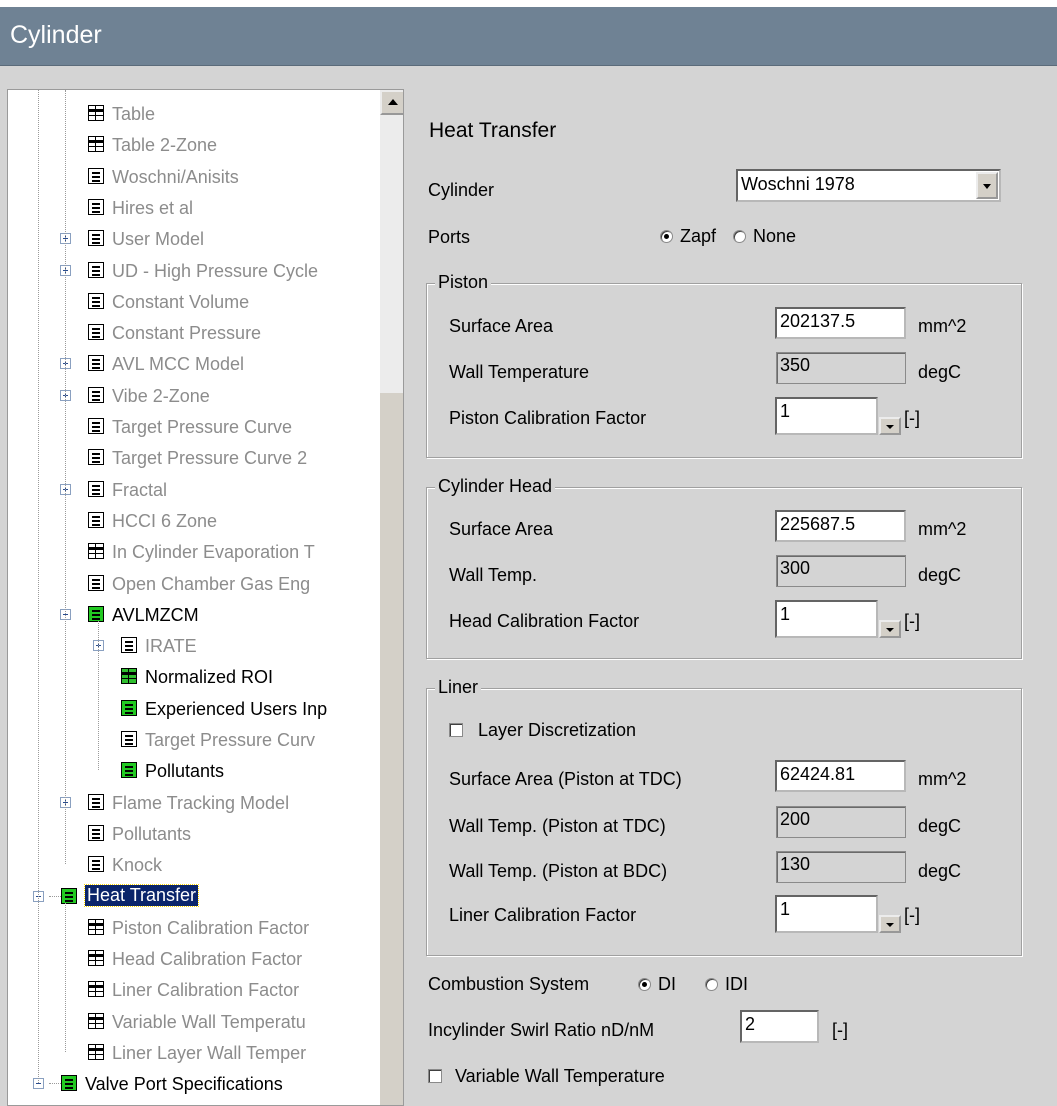  I want to click on tree-item-avlmzcm: AVLMZCM, so click(193, 614).